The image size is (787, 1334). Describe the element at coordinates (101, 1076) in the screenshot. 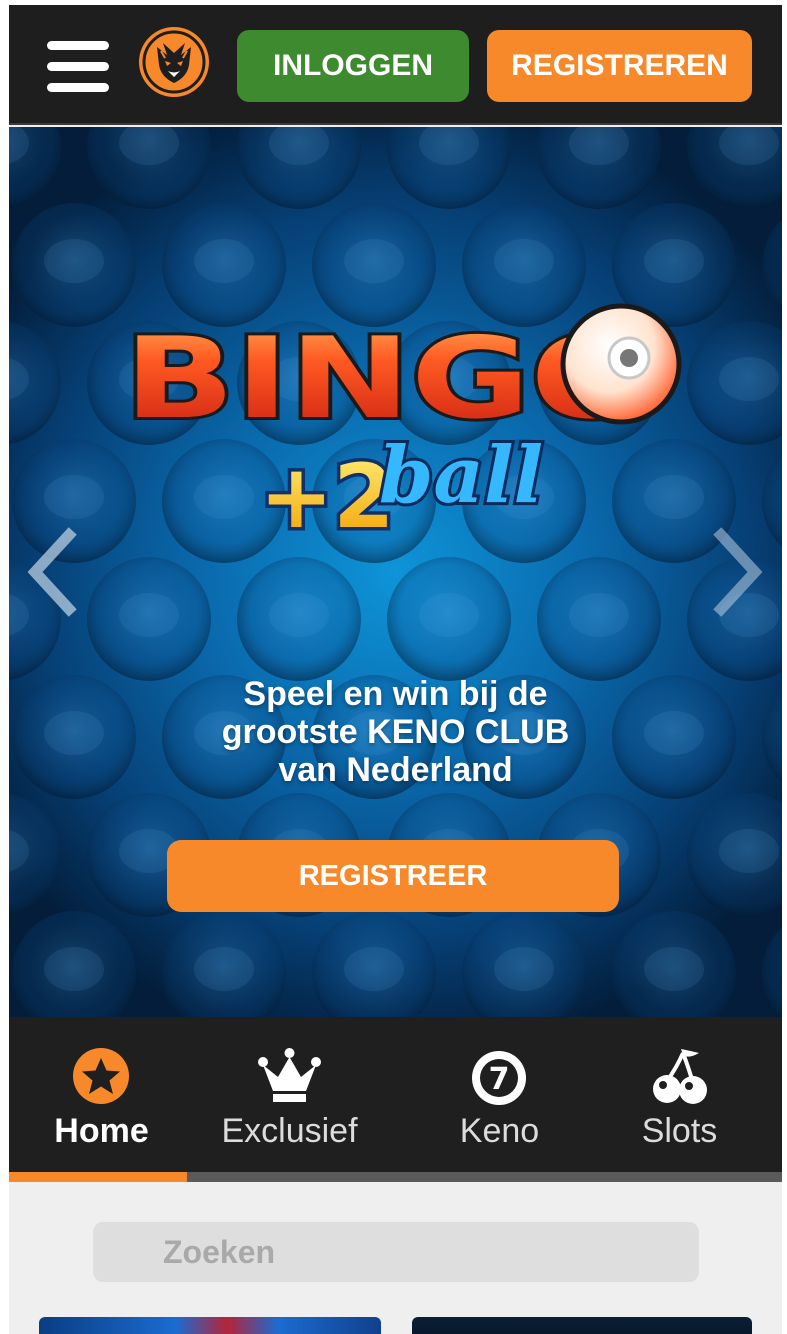

I see `star-icon` at that location.